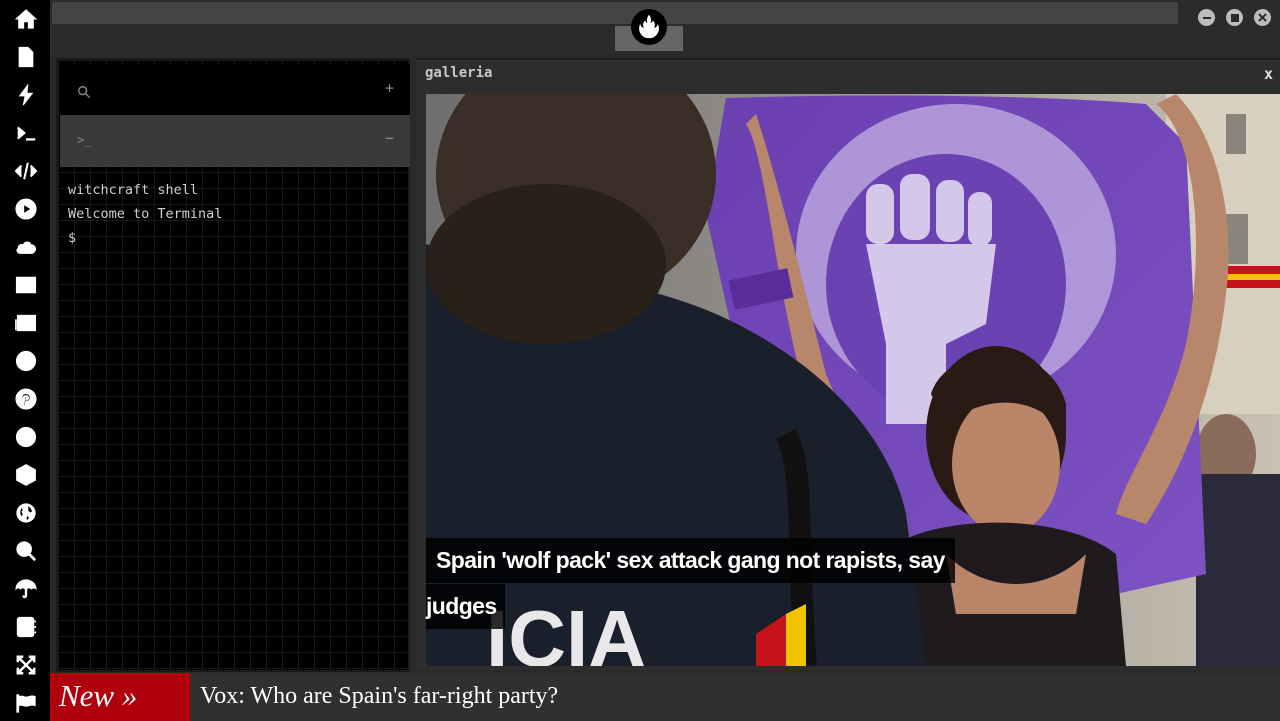 The width and height of the screenshot is (1280, 721). What do you see at coordinates (235, 90) in the screenshot?
I see `terminal-search-row: +` at bounding box center [235, 90].